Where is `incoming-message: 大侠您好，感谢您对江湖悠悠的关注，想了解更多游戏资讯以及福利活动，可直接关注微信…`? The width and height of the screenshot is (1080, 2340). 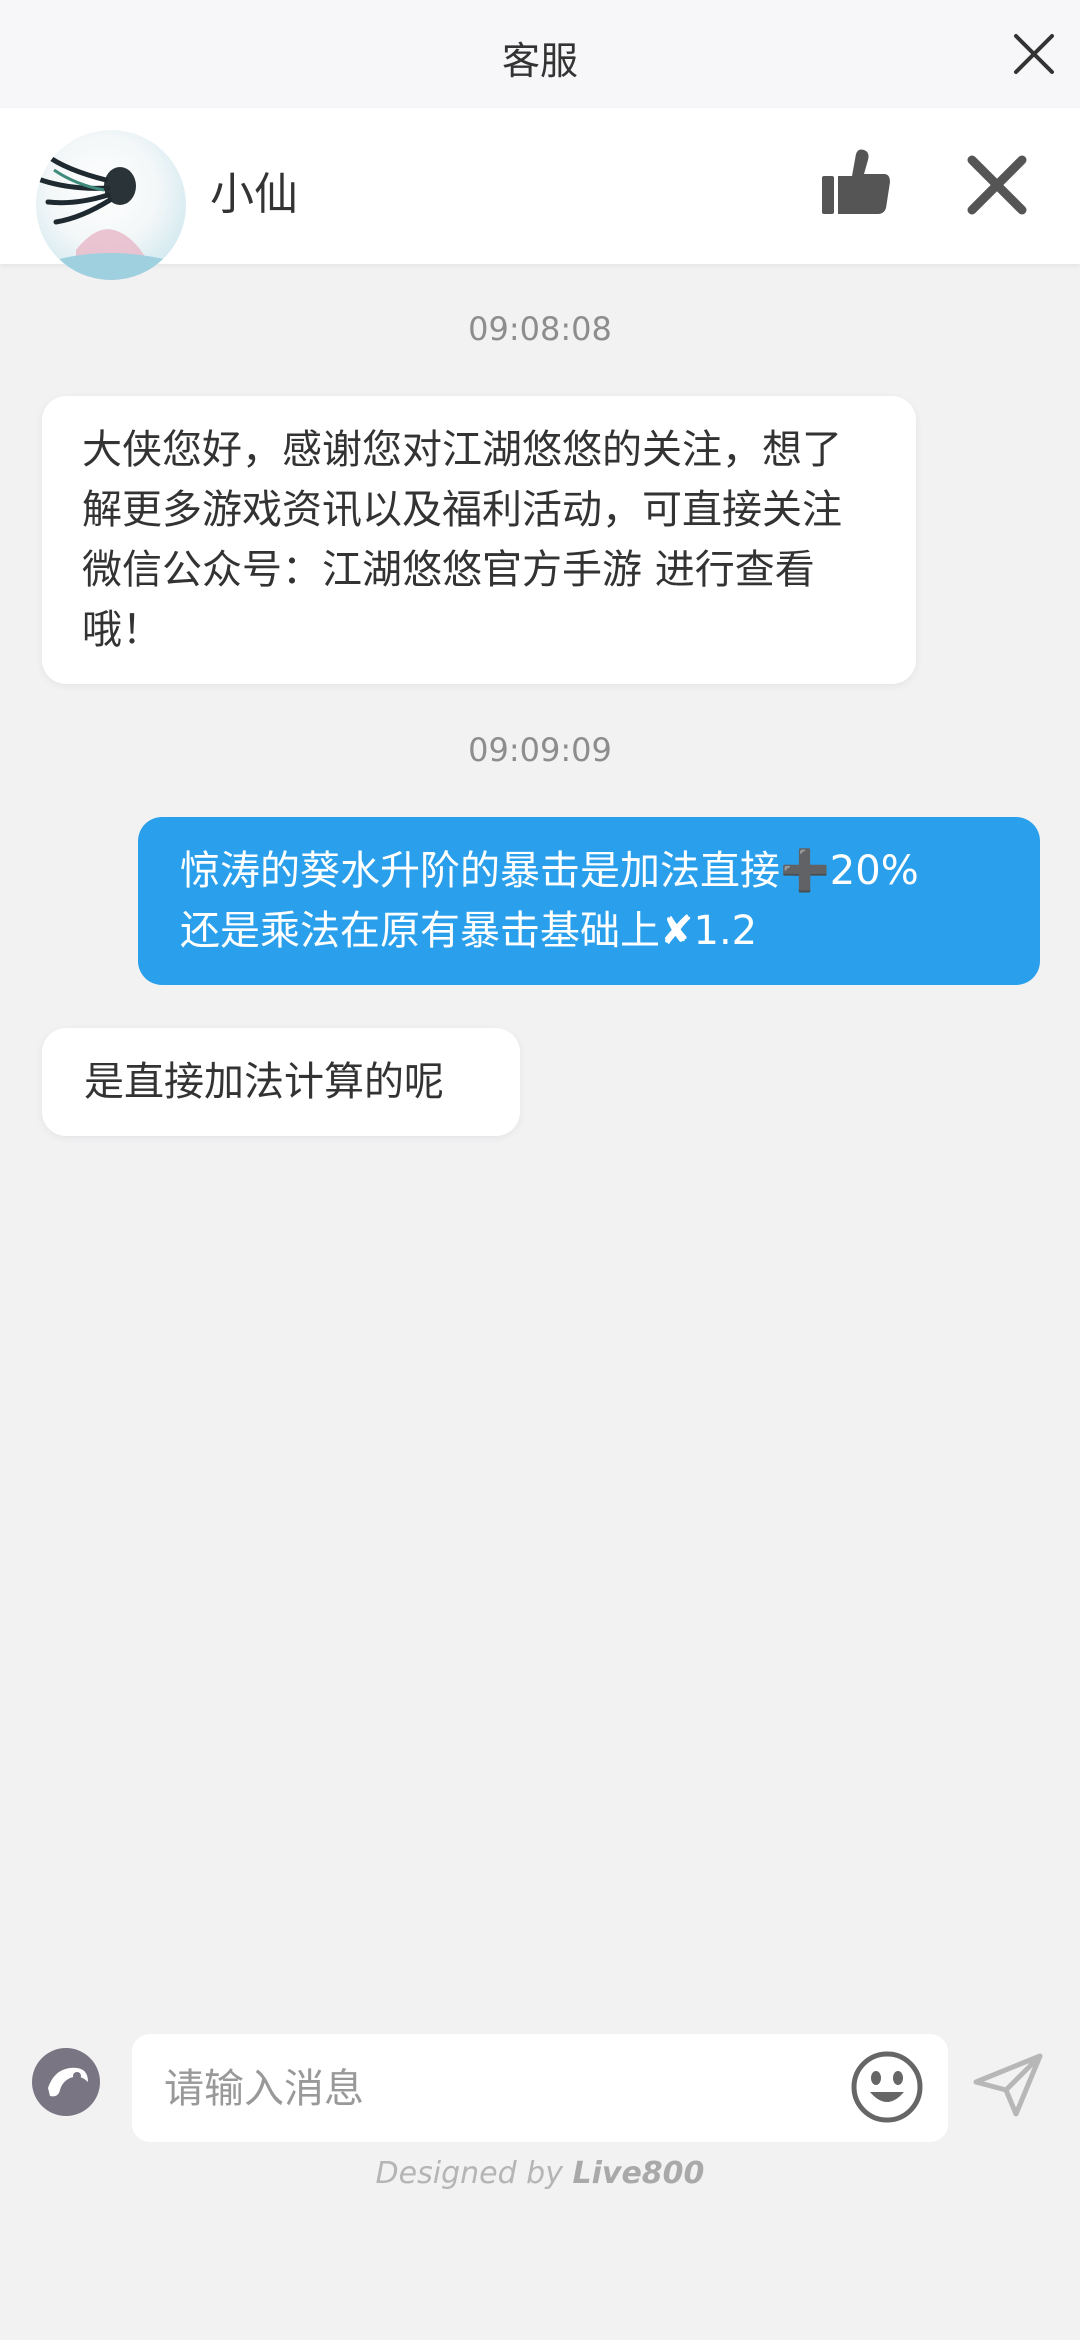
incoming-message: 大侠您好，感谢您对江湖悠悠的关注，想了解更多游戏资讯以及福利活动，可直接关注微信… is located at coordinates (479, 540).